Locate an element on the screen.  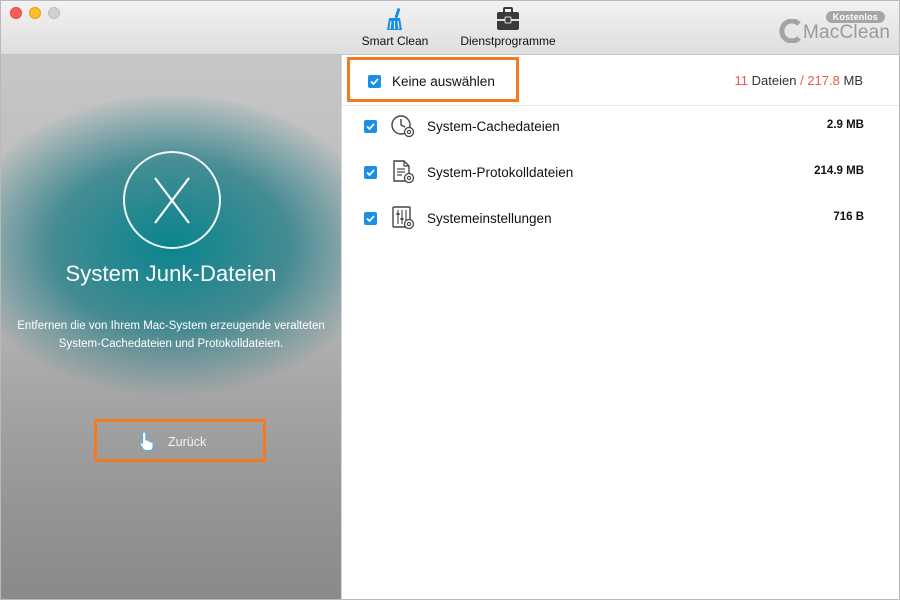
selection-summary: 11 Dateien / 217.8 MB is located at coordinates (799, 80).